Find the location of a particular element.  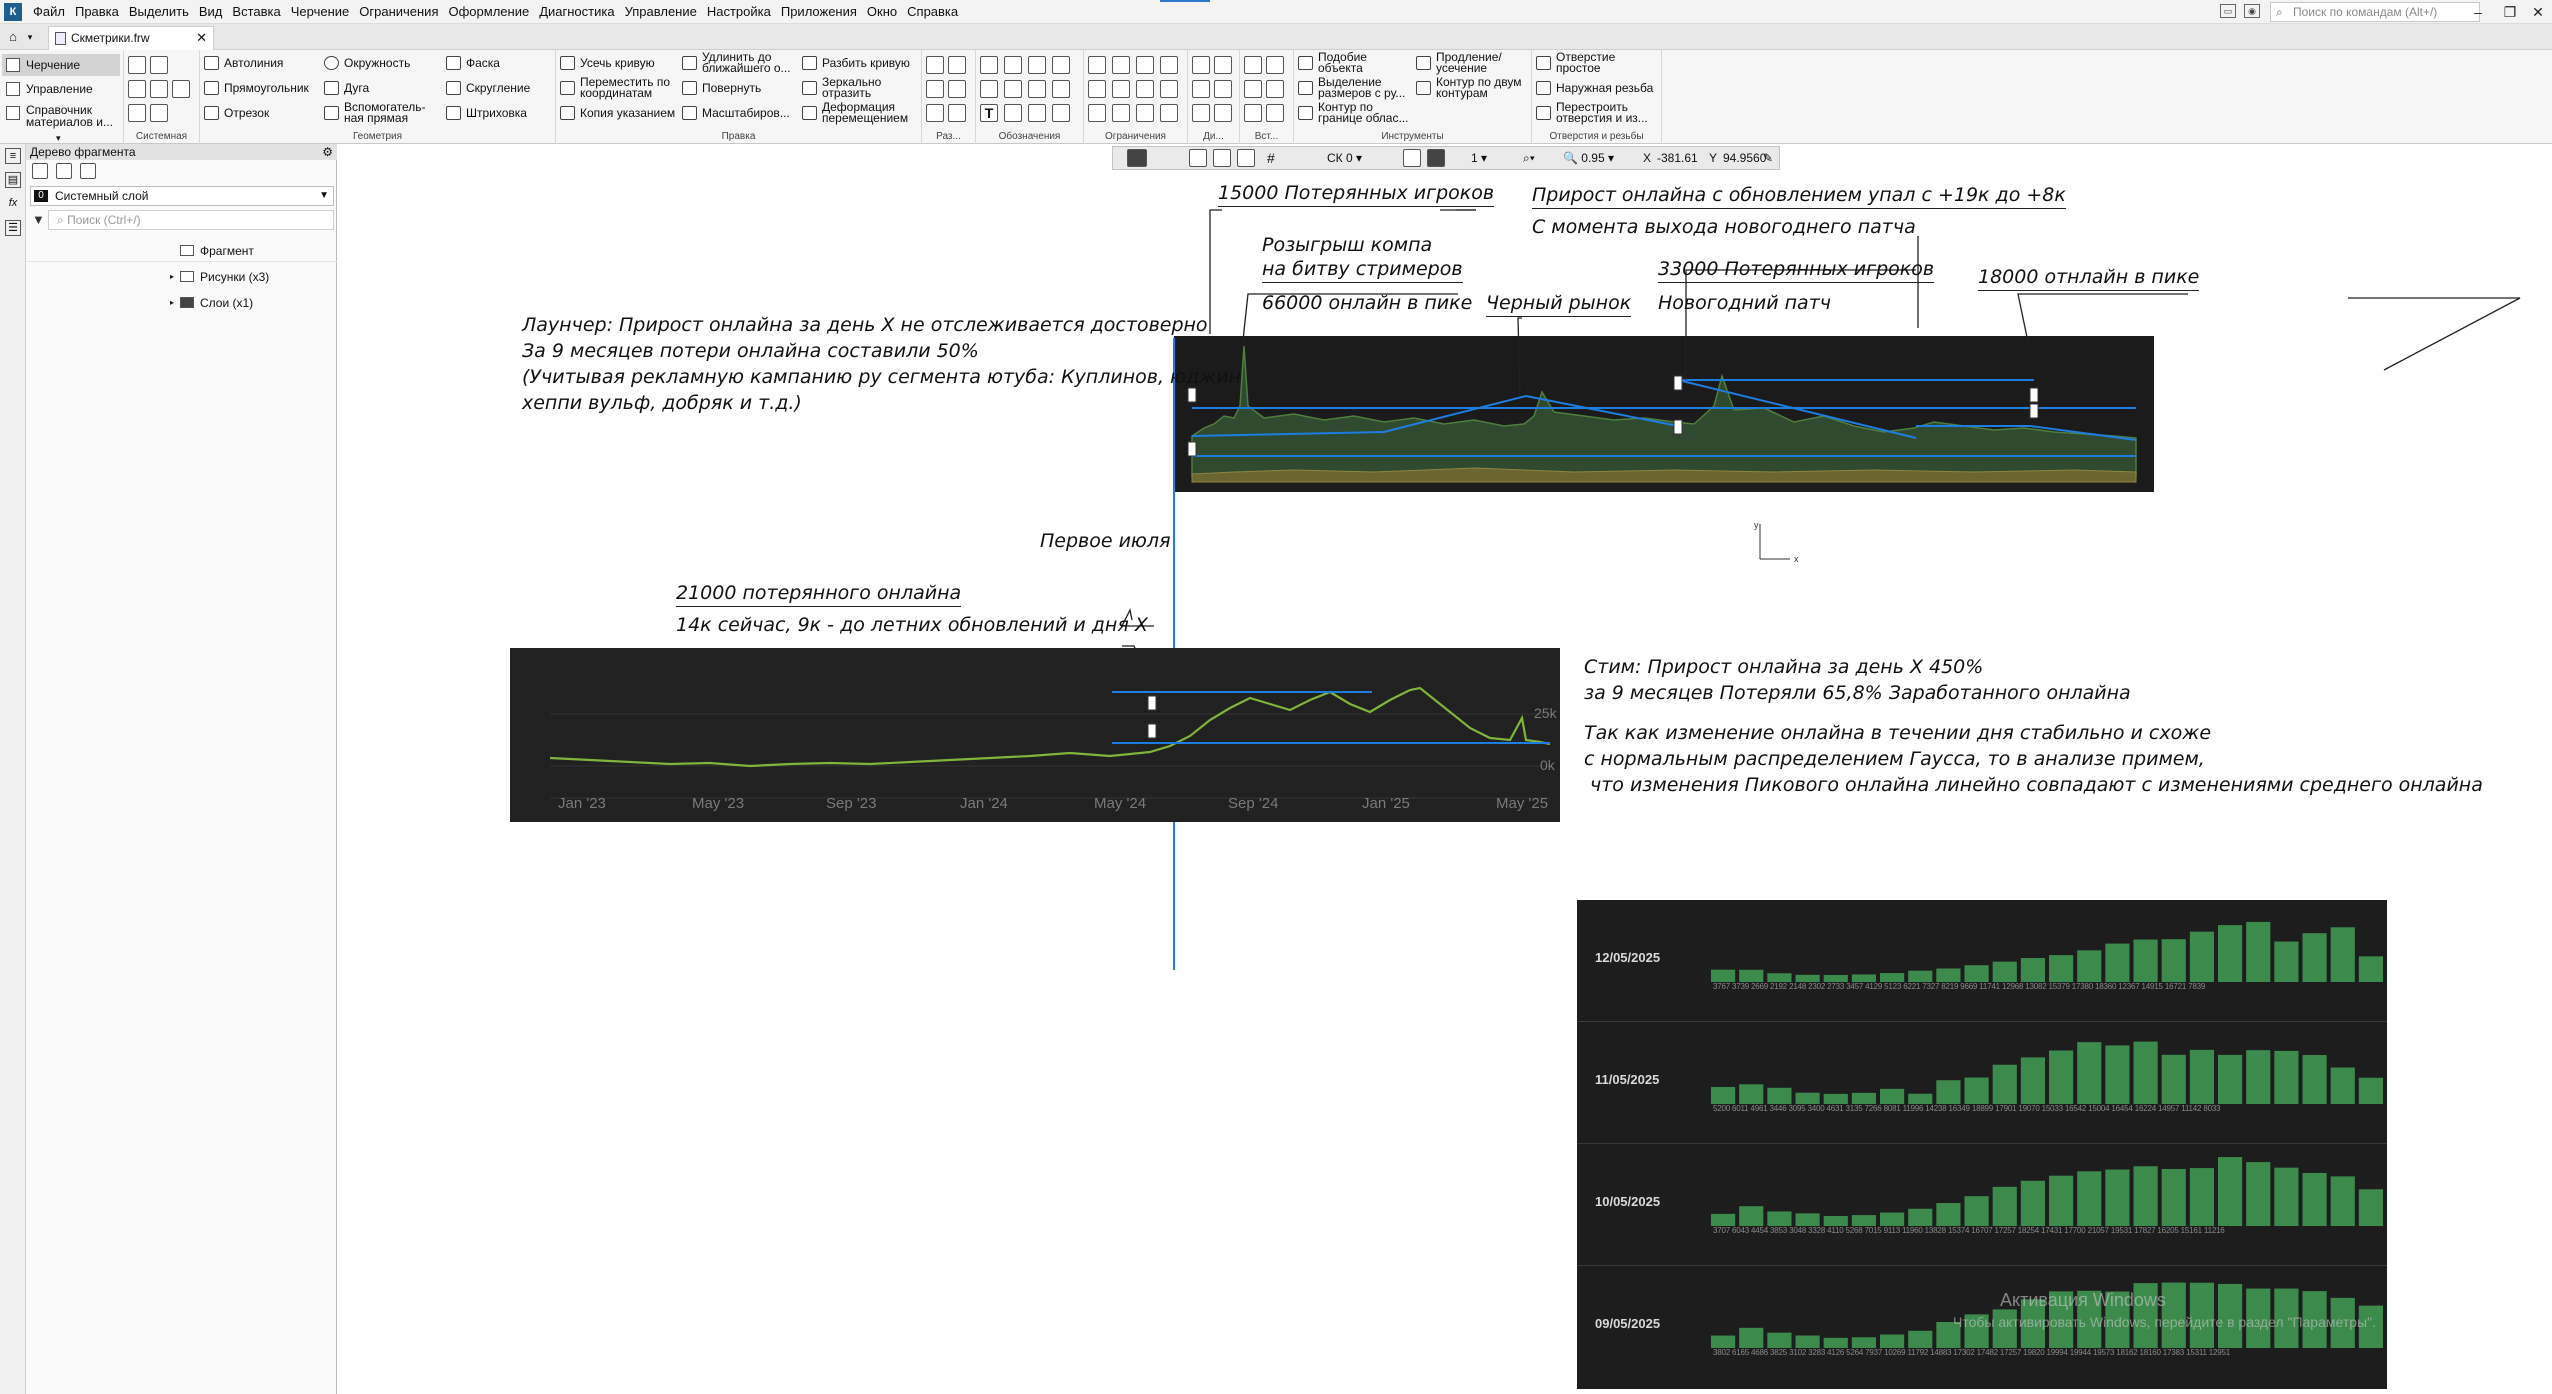

insert5-icon is located at coordinates (1275, 113).